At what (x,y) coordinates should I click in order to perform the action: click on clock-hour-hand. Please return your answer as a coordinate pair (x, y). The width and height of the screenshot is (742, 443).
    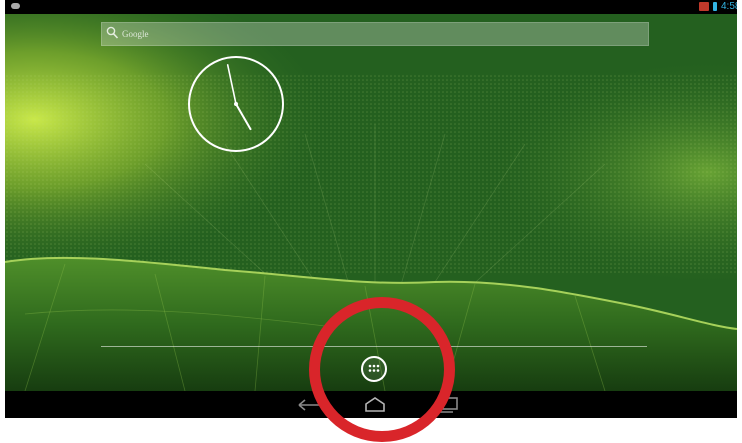
    Looking at the image, I should click on (243, 117).